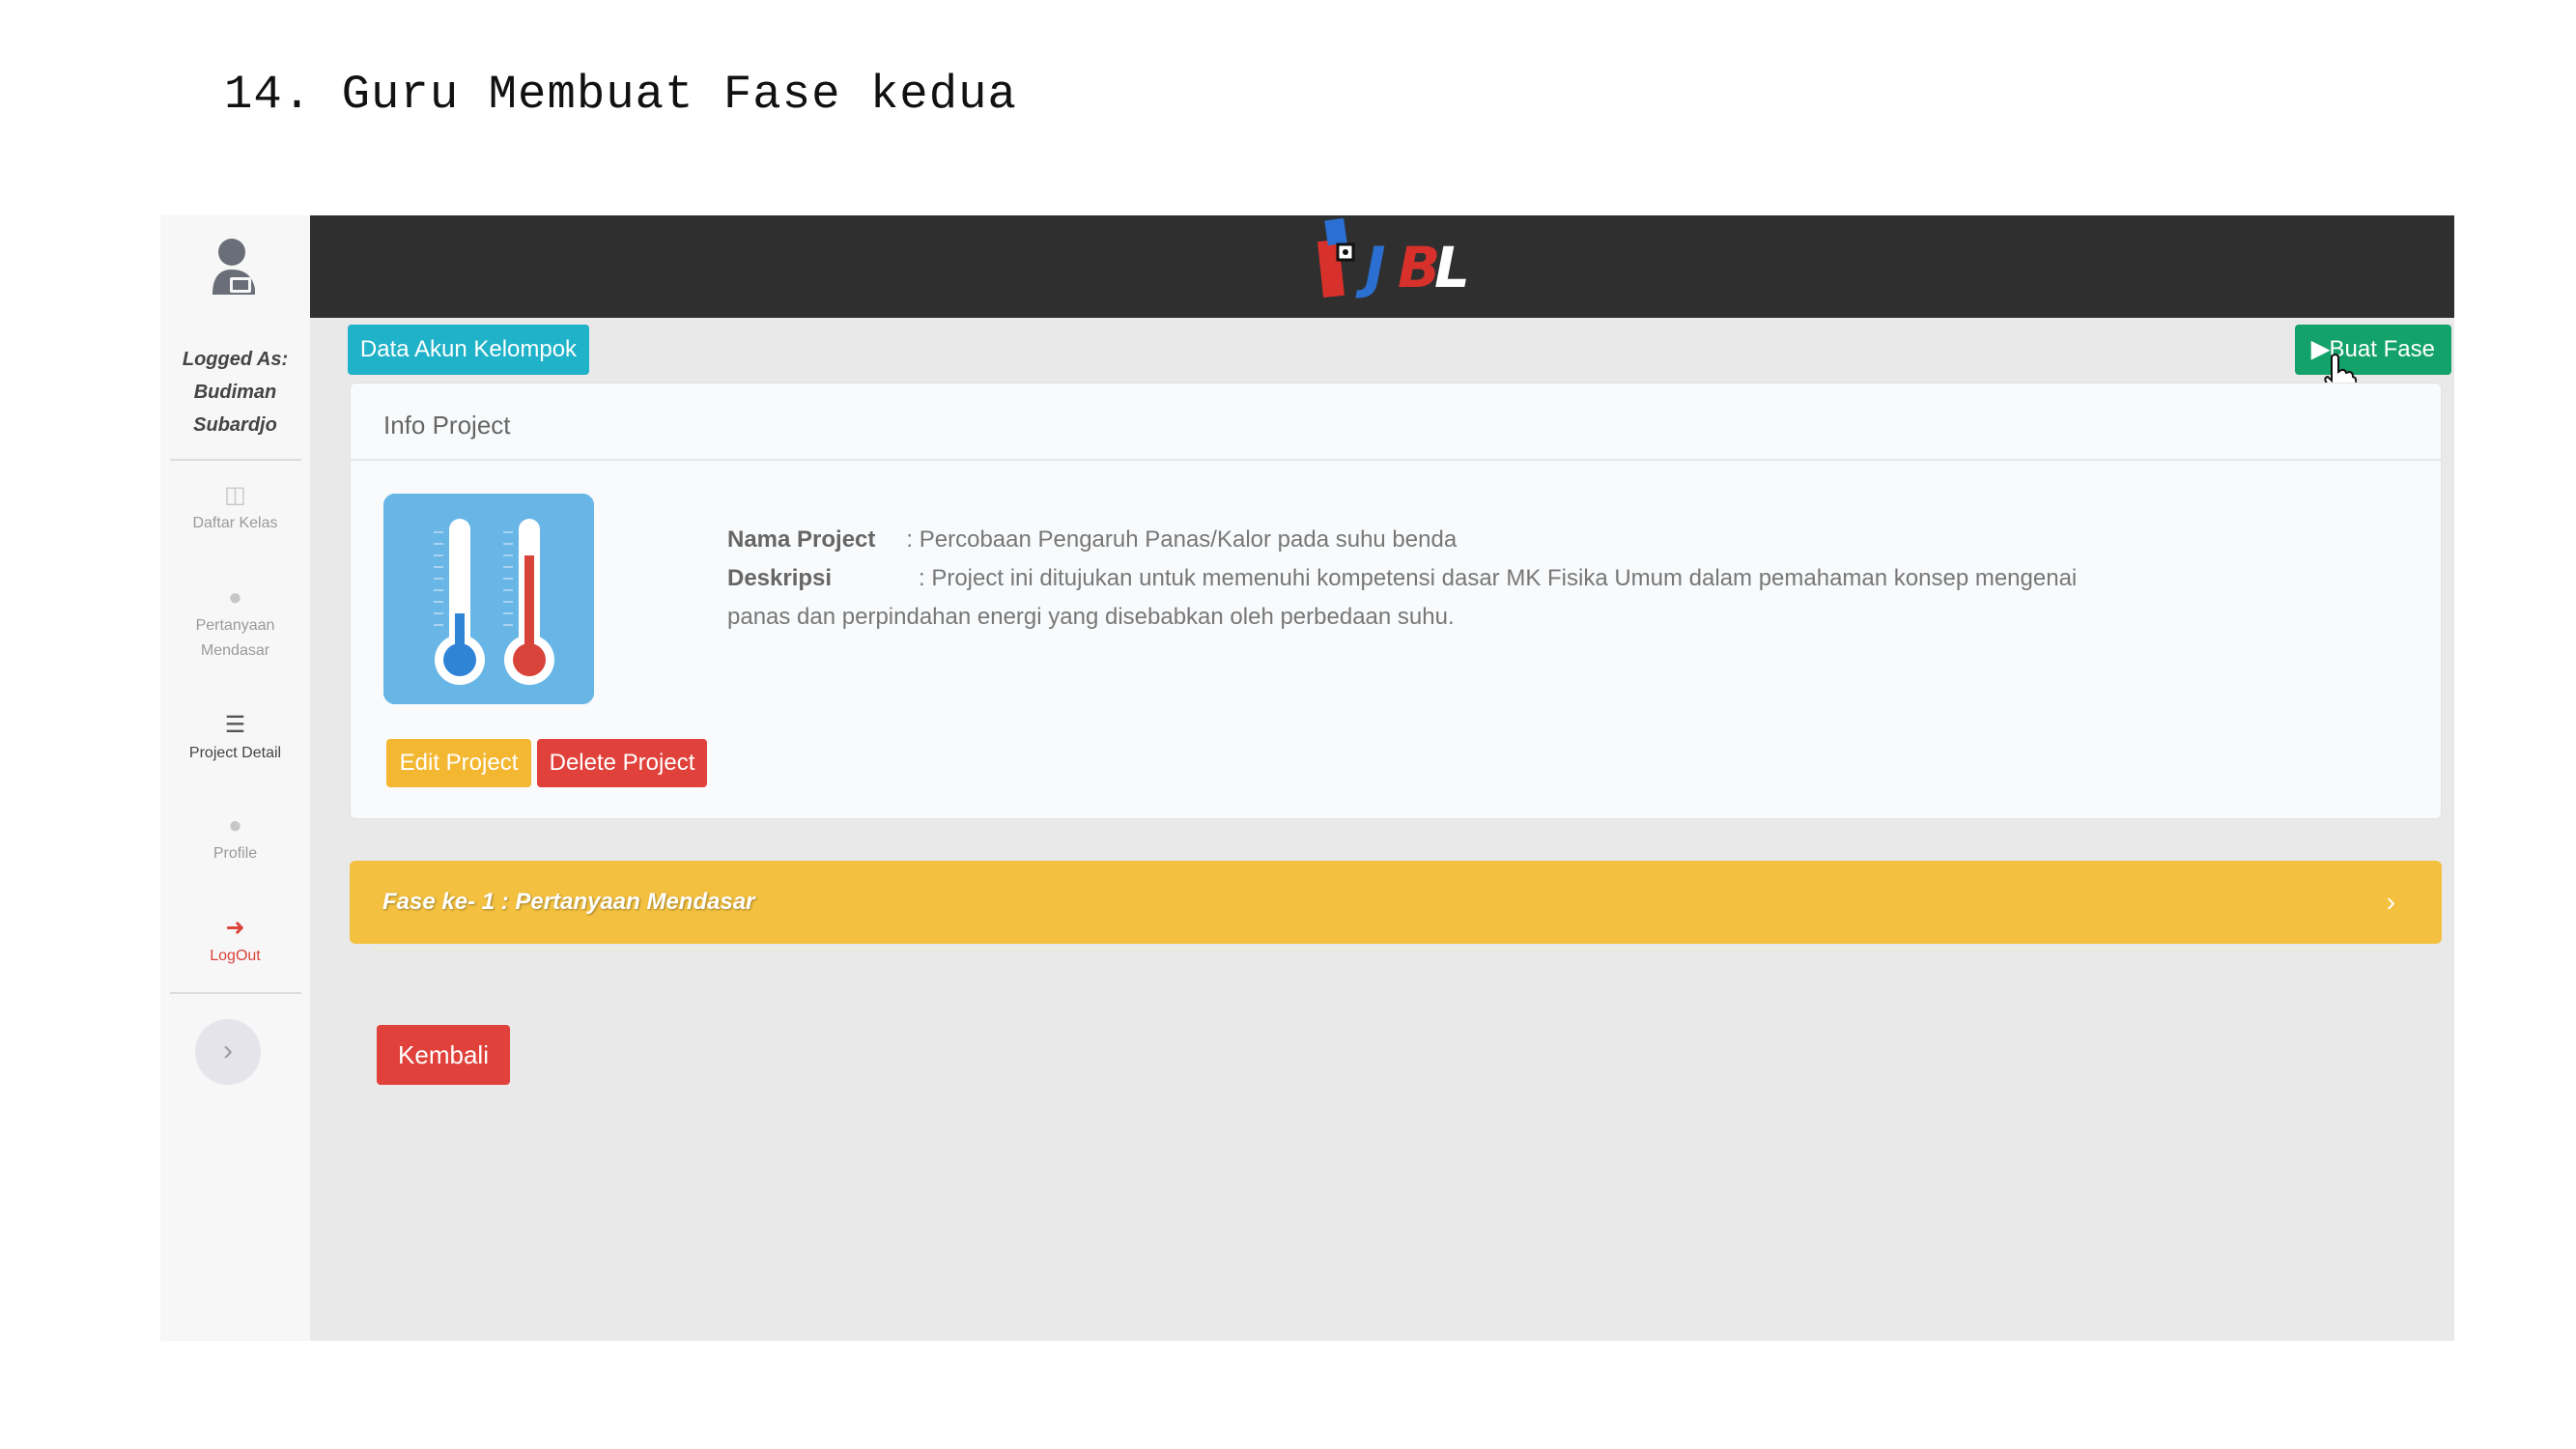 The height and width of the screenshot is (1449, 2576). What do you see at coordinates (1396, 460) in the screenshot?
I see `card-divider` at bounding box center [1396, 460].